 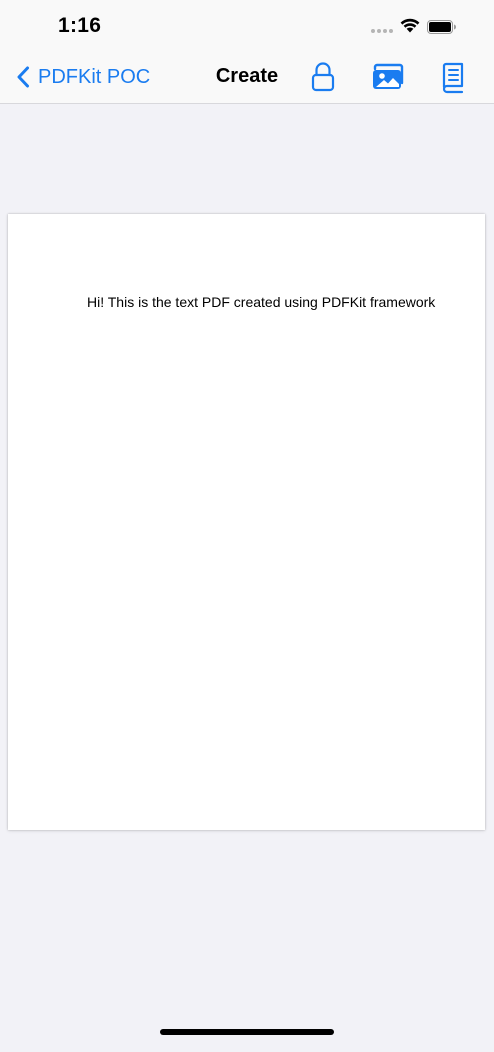 I want to click on status-bar: 1:16, so click(x=247, y=25).